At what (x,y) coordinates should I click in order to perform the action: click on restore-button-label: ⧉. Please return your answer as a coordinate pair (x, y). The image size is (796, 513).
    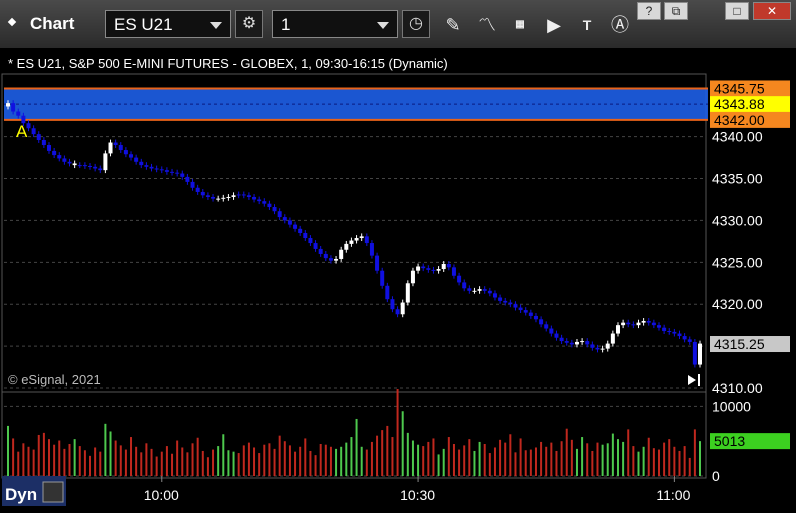
    Looking at the image, I should click on (676, 11).